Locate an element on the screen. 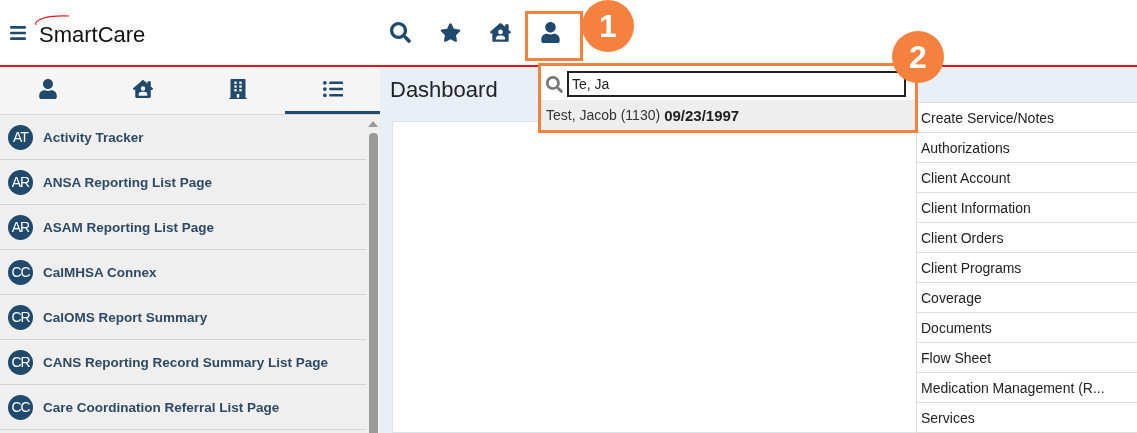 The image size is (1137, 433). menu-item: Client Information is located at coordinates (1027, 208).